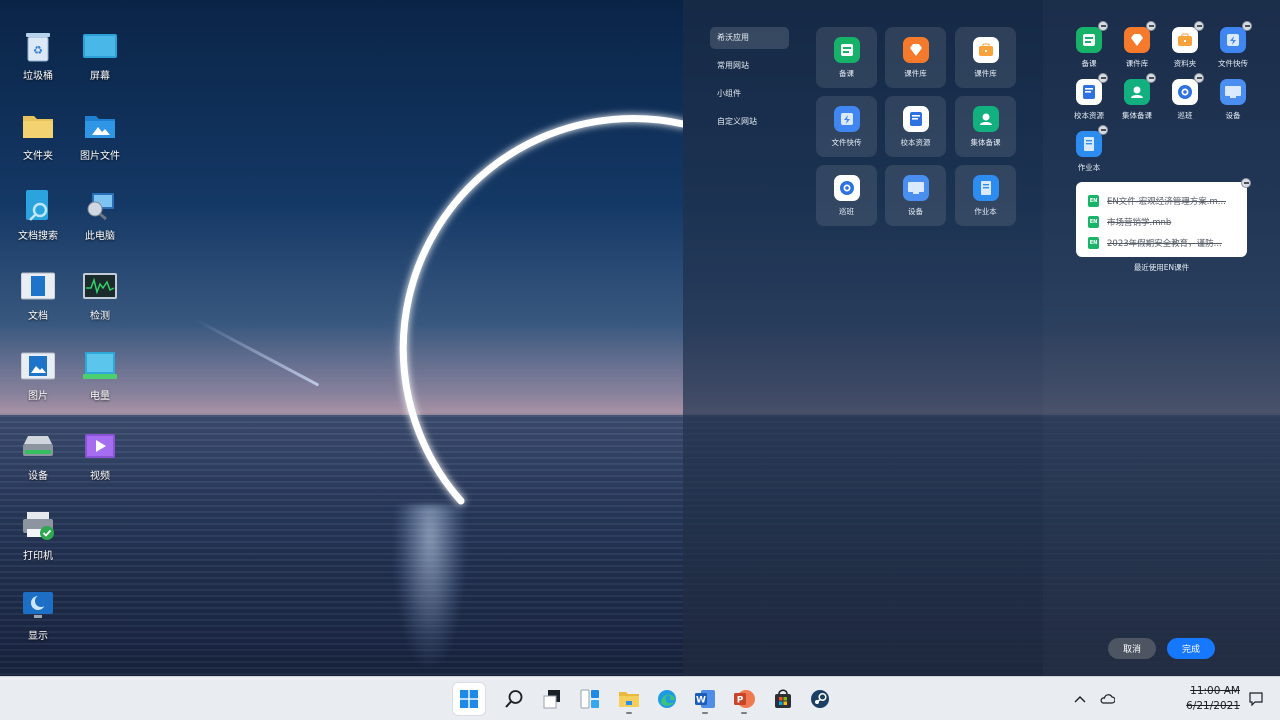  Describe the element at coordinates (1256, 699) in the screenshot. I see `notification-center-button` at that location.